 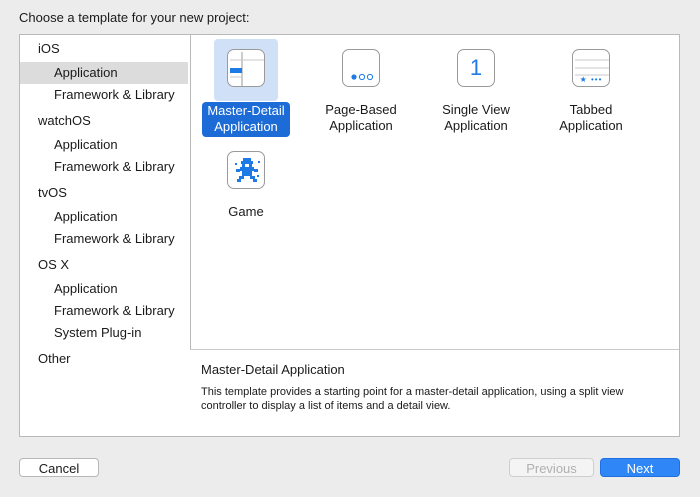 I want to click on sidebar-heading-ios: iOS, so click(x=49, y=48).